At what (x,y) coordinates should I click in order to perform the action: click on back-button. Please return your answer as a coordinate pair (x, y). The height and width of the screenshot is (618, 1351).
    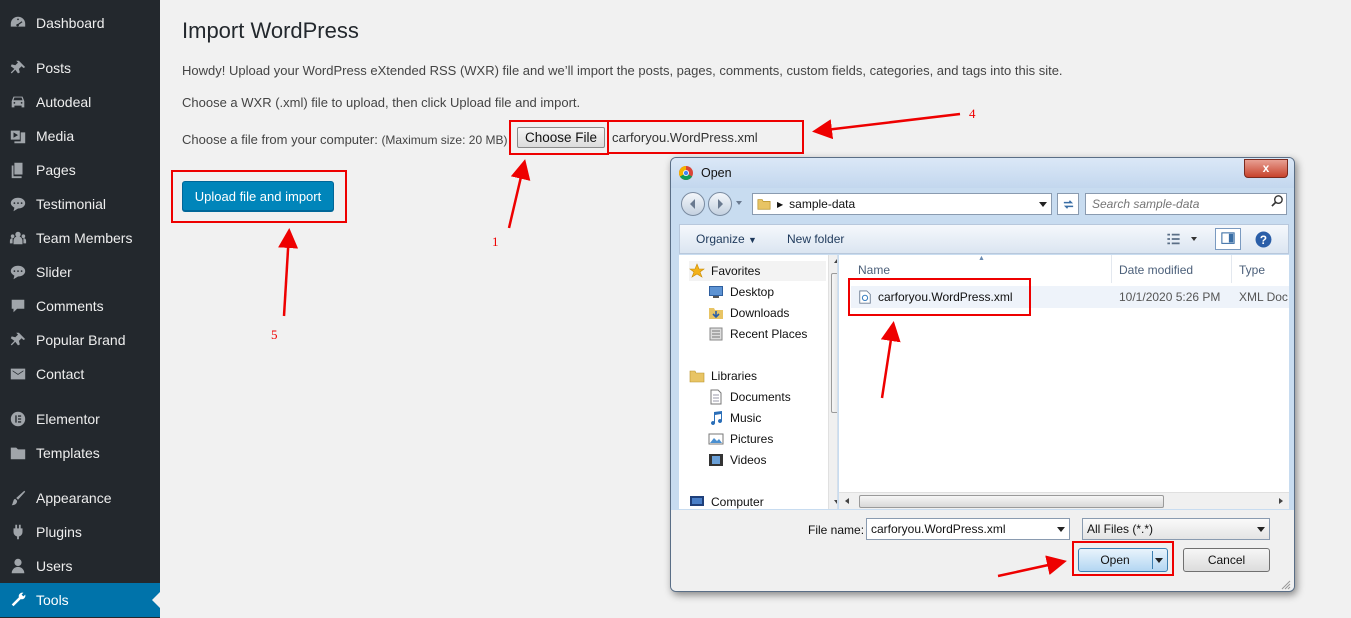
    Looking at the image, I should click on (693, 204).